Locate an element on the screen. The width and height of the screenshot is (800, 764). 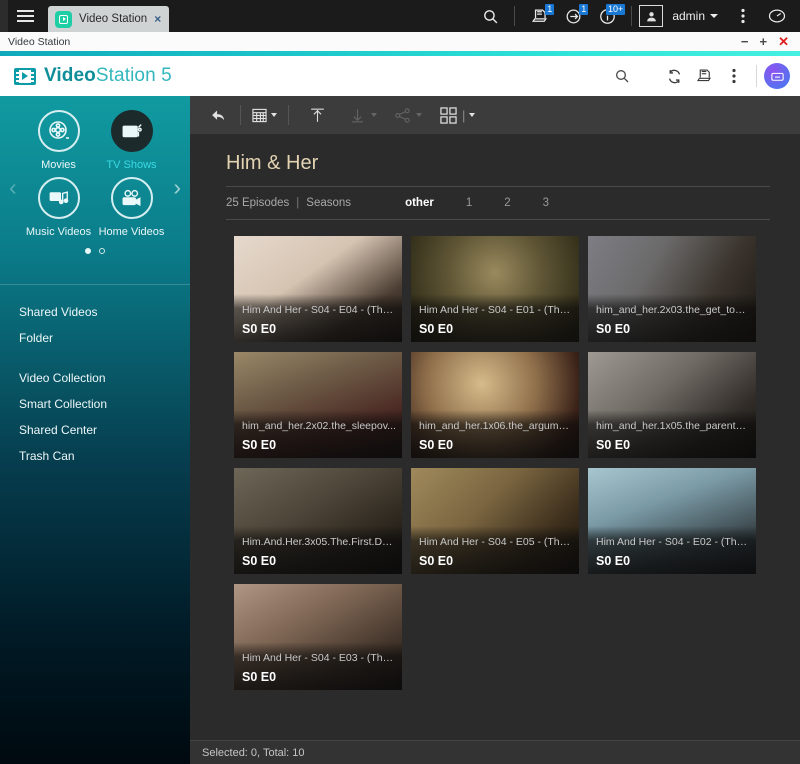
video-card: him_and_her.2x02.the_sleepov... S0 E0 is located at coordinates (318, 405).